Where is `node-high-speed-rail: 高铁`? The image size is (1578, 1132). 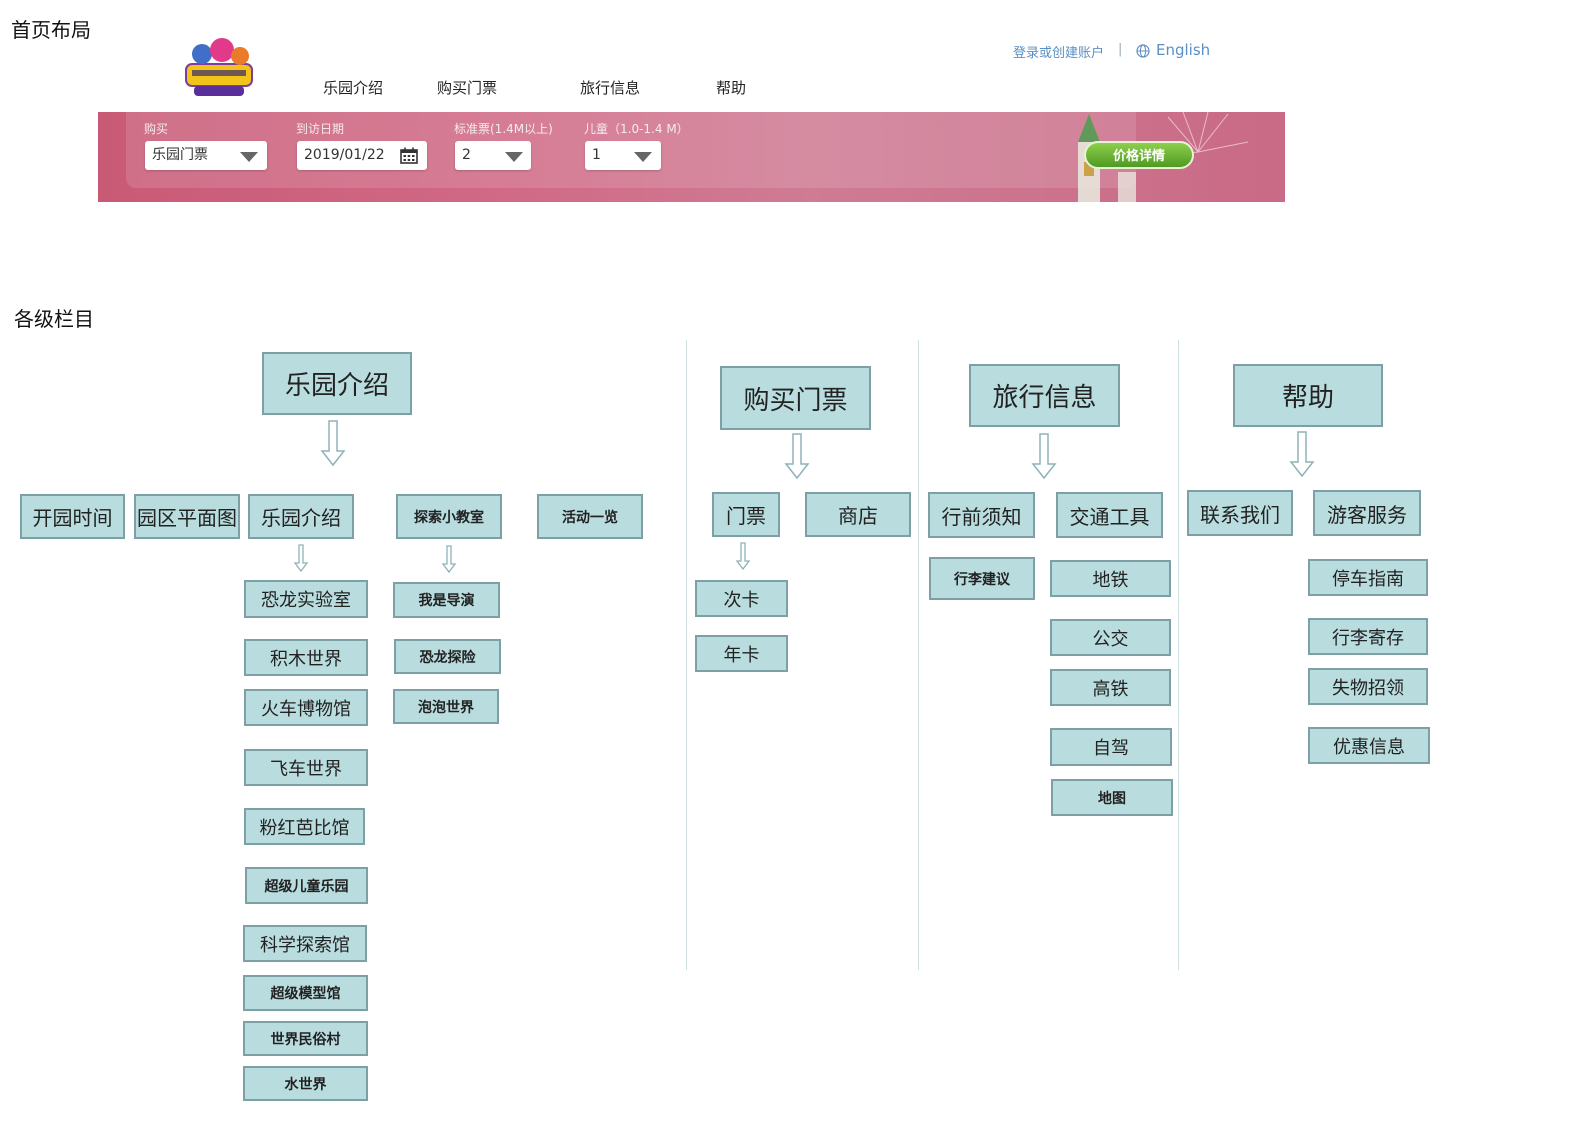
node-high-speed-rail: 高铁 is located at coordinates (1110, 687).